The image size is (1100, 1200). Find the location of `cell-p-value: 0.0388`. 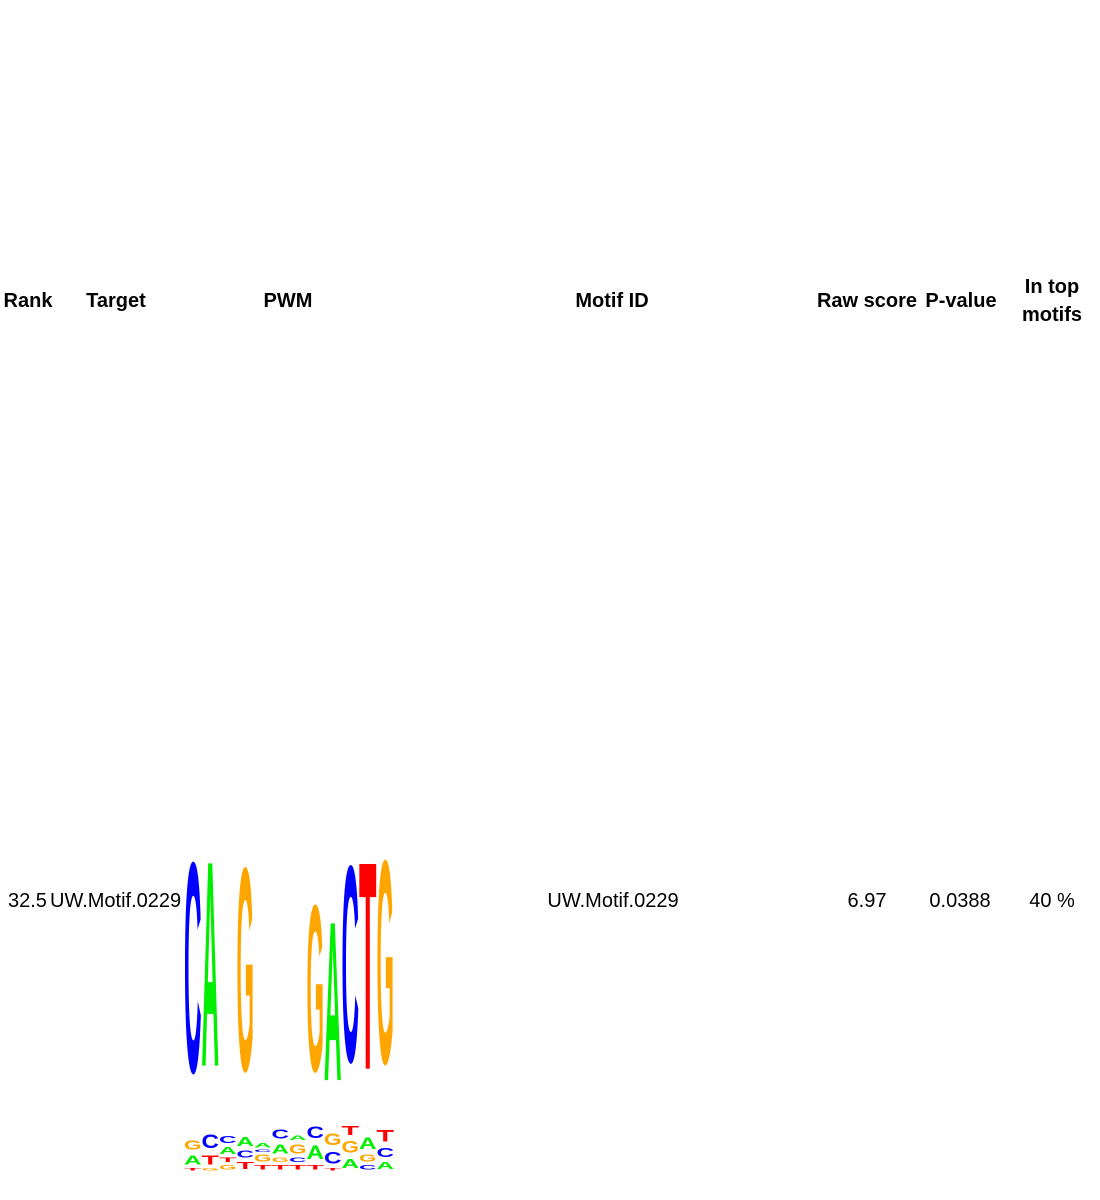

cell-p-value: 0.0388 is located at coordinates (960, 901).